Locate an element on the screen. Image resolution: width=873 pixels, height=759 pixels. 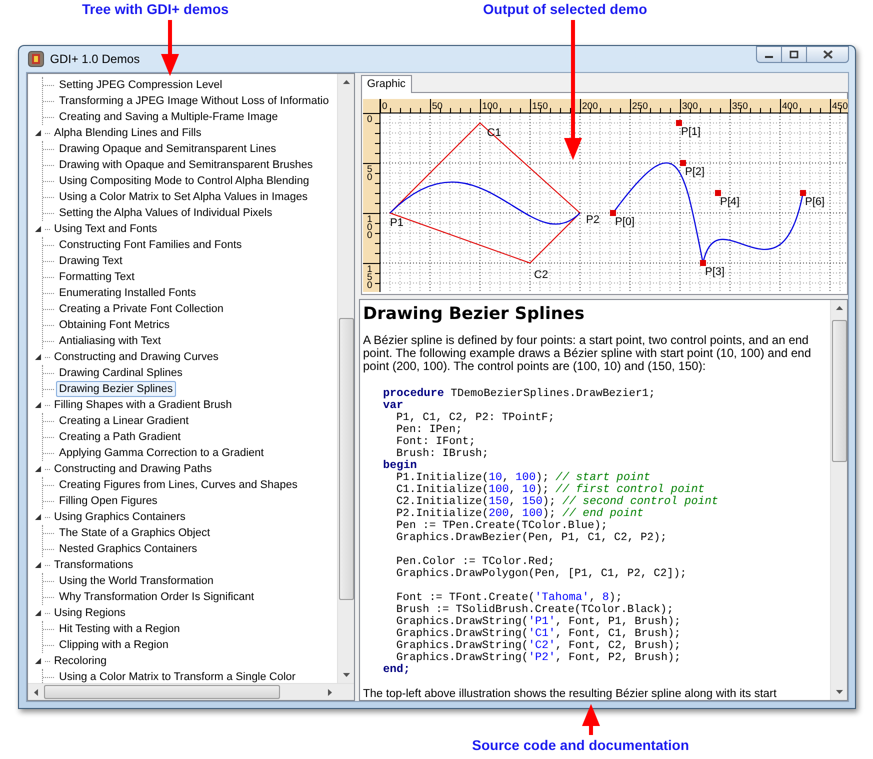
tree-item: Drawing Bezier Splines is located at coordinates (116, 389).